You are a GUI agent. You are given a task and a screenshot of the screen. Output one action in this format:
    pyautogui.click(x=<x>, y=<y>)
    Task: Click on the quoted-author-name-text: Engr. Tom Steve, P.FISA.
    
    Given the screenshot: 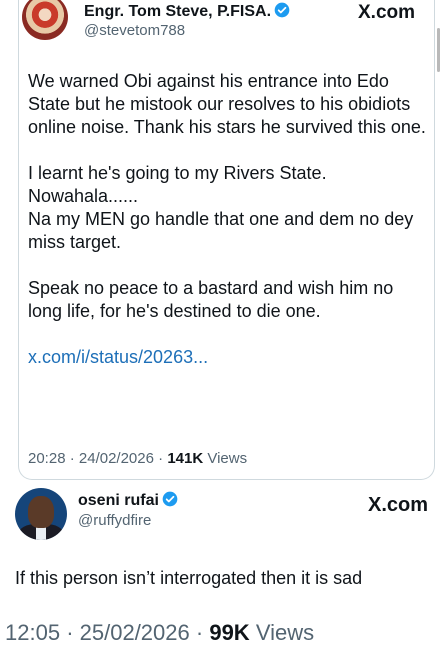 What is the action you would take?
    pyautogui.click(x=178, y=11)
    